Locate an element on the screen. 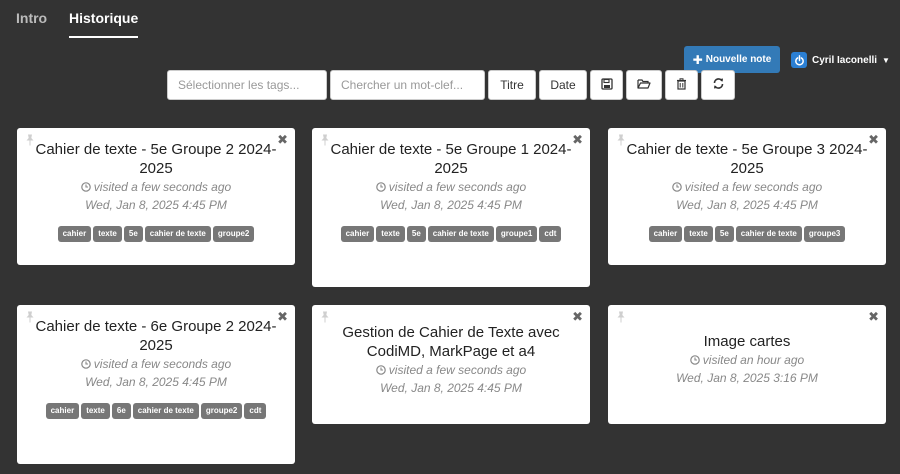 The height and width of the screenshot is (474, 900). user-menu: Cyril Iaconelli ▼ is located at coordinates (840, 60).